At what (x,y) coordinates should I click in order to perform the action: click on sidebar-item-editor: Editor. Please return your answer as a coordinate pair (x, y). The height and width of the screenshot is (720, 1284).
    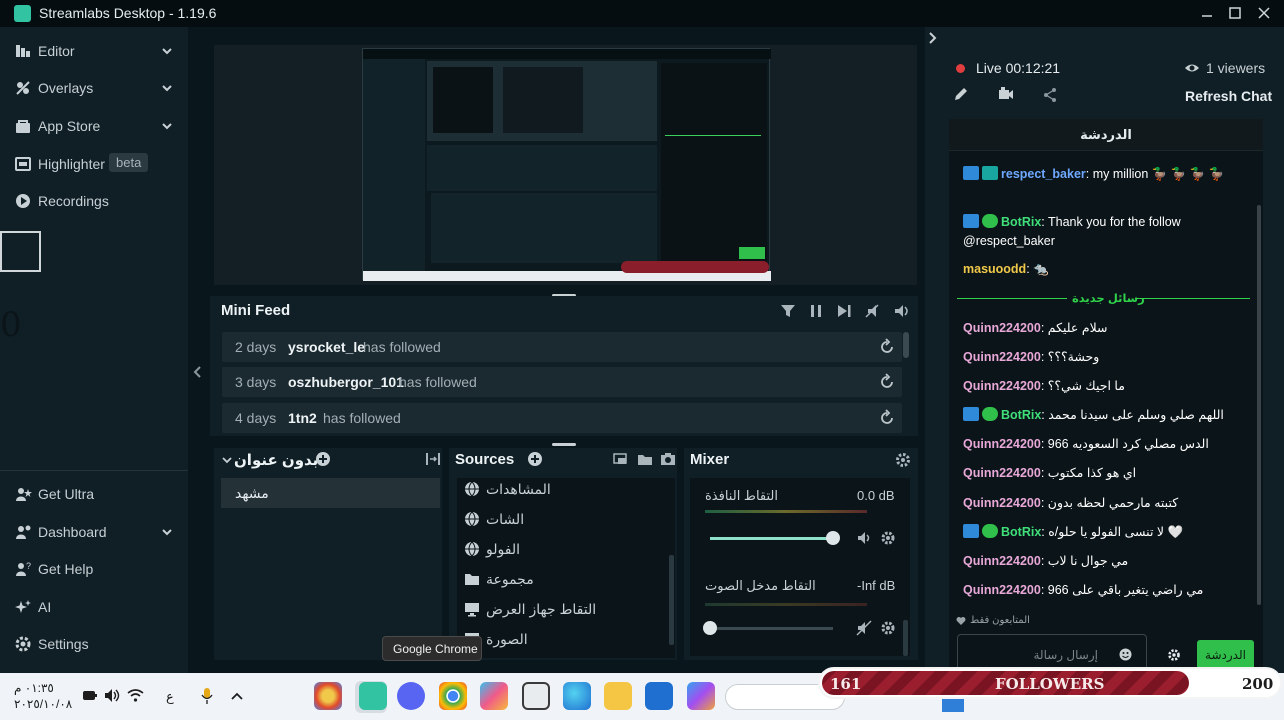
    Looking at the image, I should click on (94, 51).